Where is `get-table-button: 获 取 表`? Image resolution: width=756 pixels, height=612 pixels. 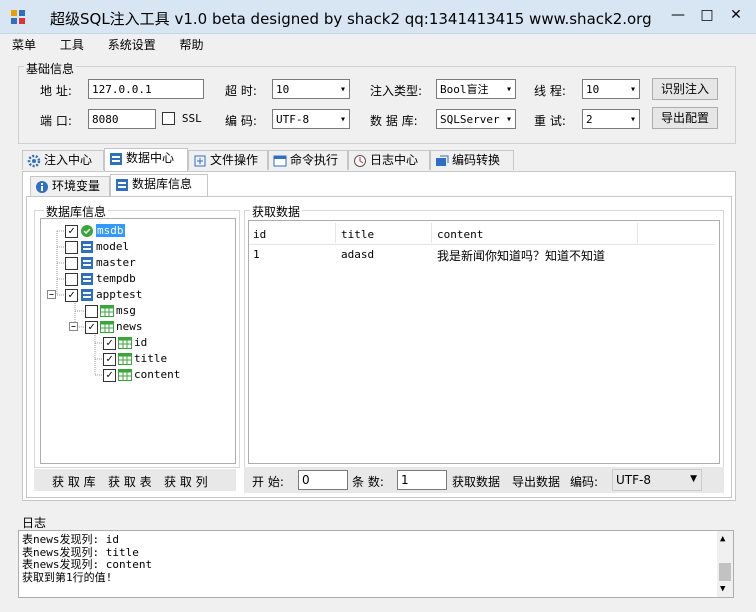 get-table-button: 获 取 表 is located at coordinates (130, 481).